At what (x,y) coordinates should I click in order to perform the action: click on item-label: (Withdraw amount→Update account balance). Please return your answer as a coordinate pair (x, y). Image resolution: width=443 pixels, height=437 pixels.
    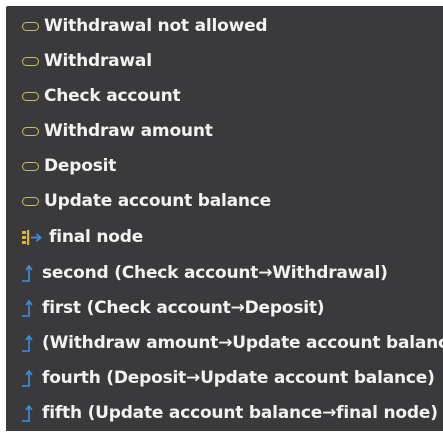
    Looking at the image, I should click on (242, 343).